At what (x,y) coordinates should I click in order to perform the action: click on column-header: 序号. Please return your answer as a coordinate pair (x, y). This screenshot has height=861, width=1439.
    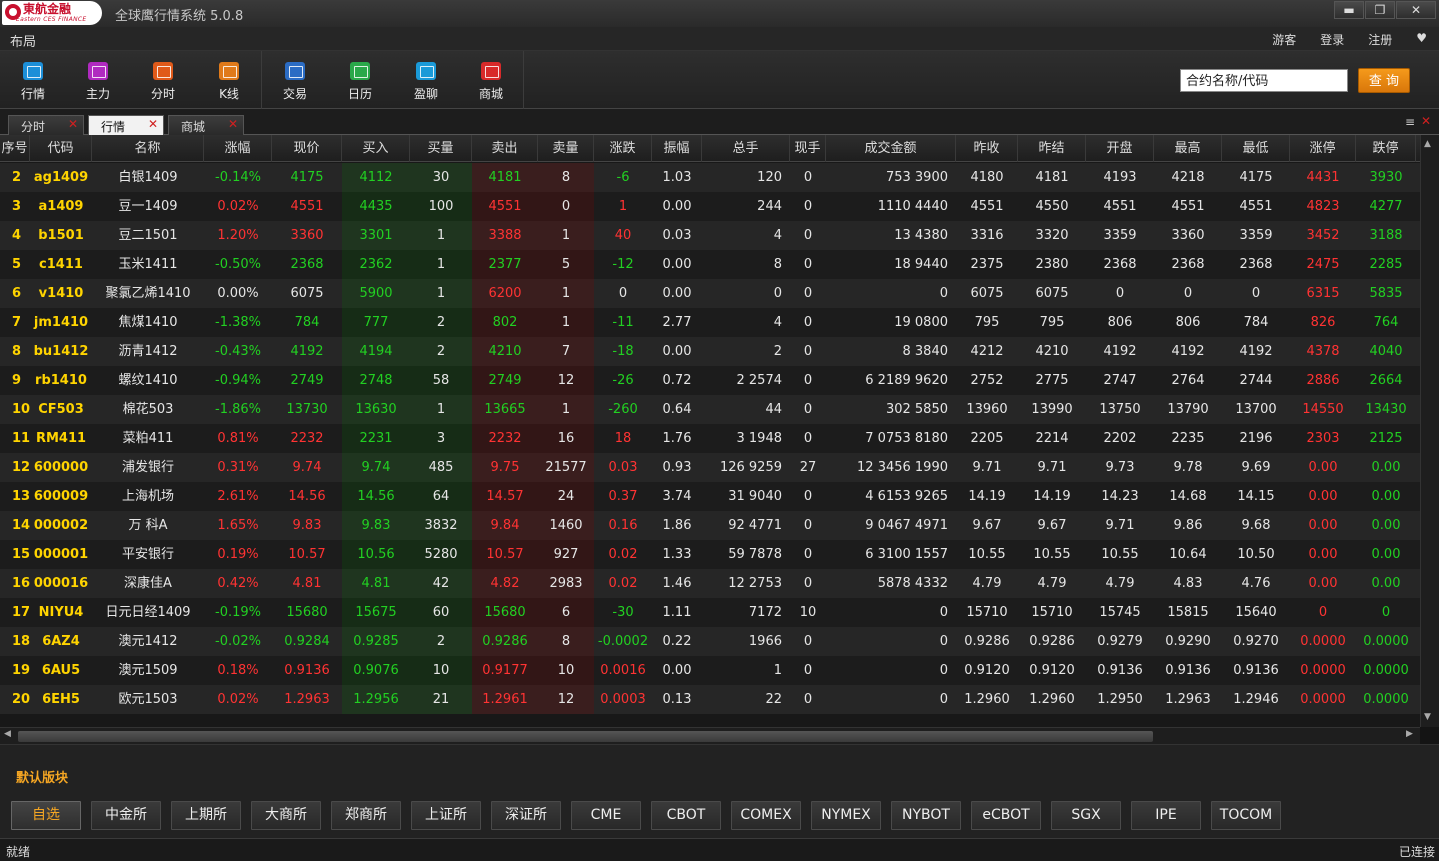
    Looking at the image, I should click on (15, 148).